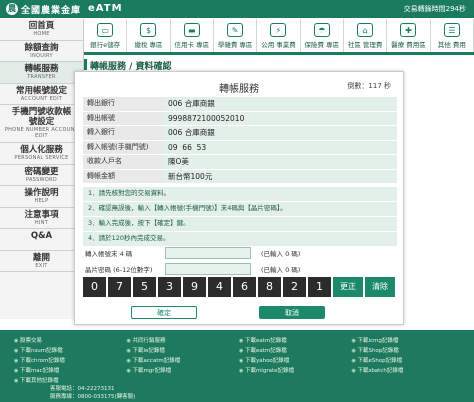 The height and width of the screenshot is (402, 474). What do you see at coordinates (12, 9) in the screenshot?
I see `bank-logo-icon: 農` at bounding box center [12, 9].